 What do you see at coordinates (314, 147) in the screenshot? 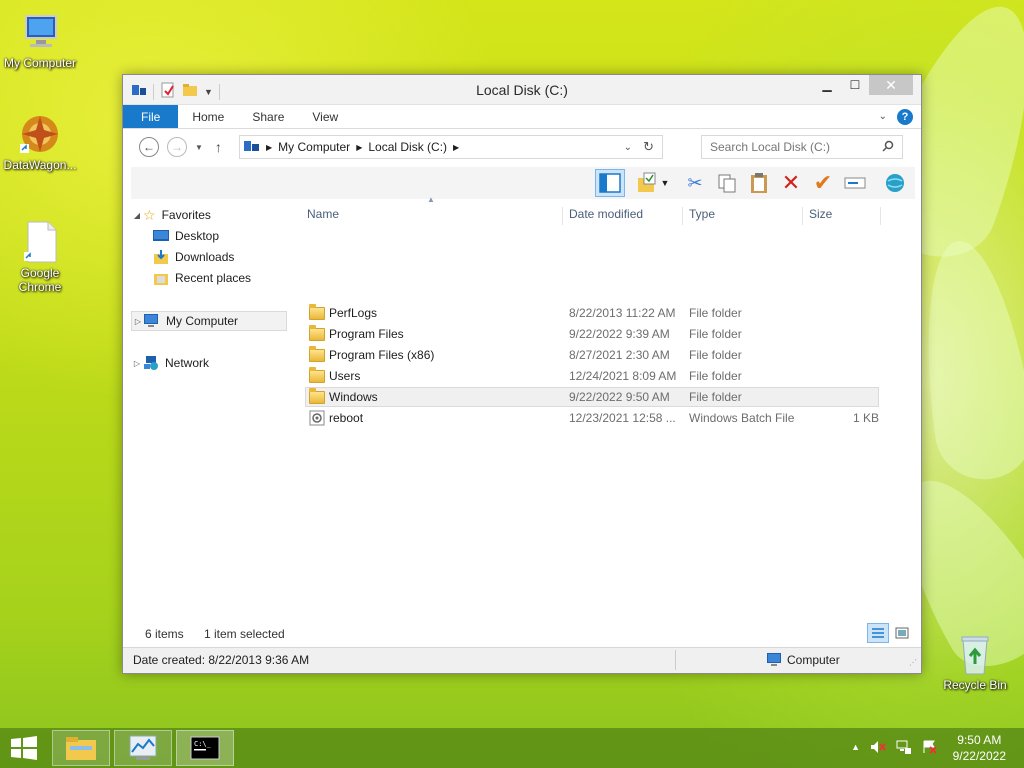
I see `breadcrumb-my-computer: My Computer` at bounding box center [314, 147].